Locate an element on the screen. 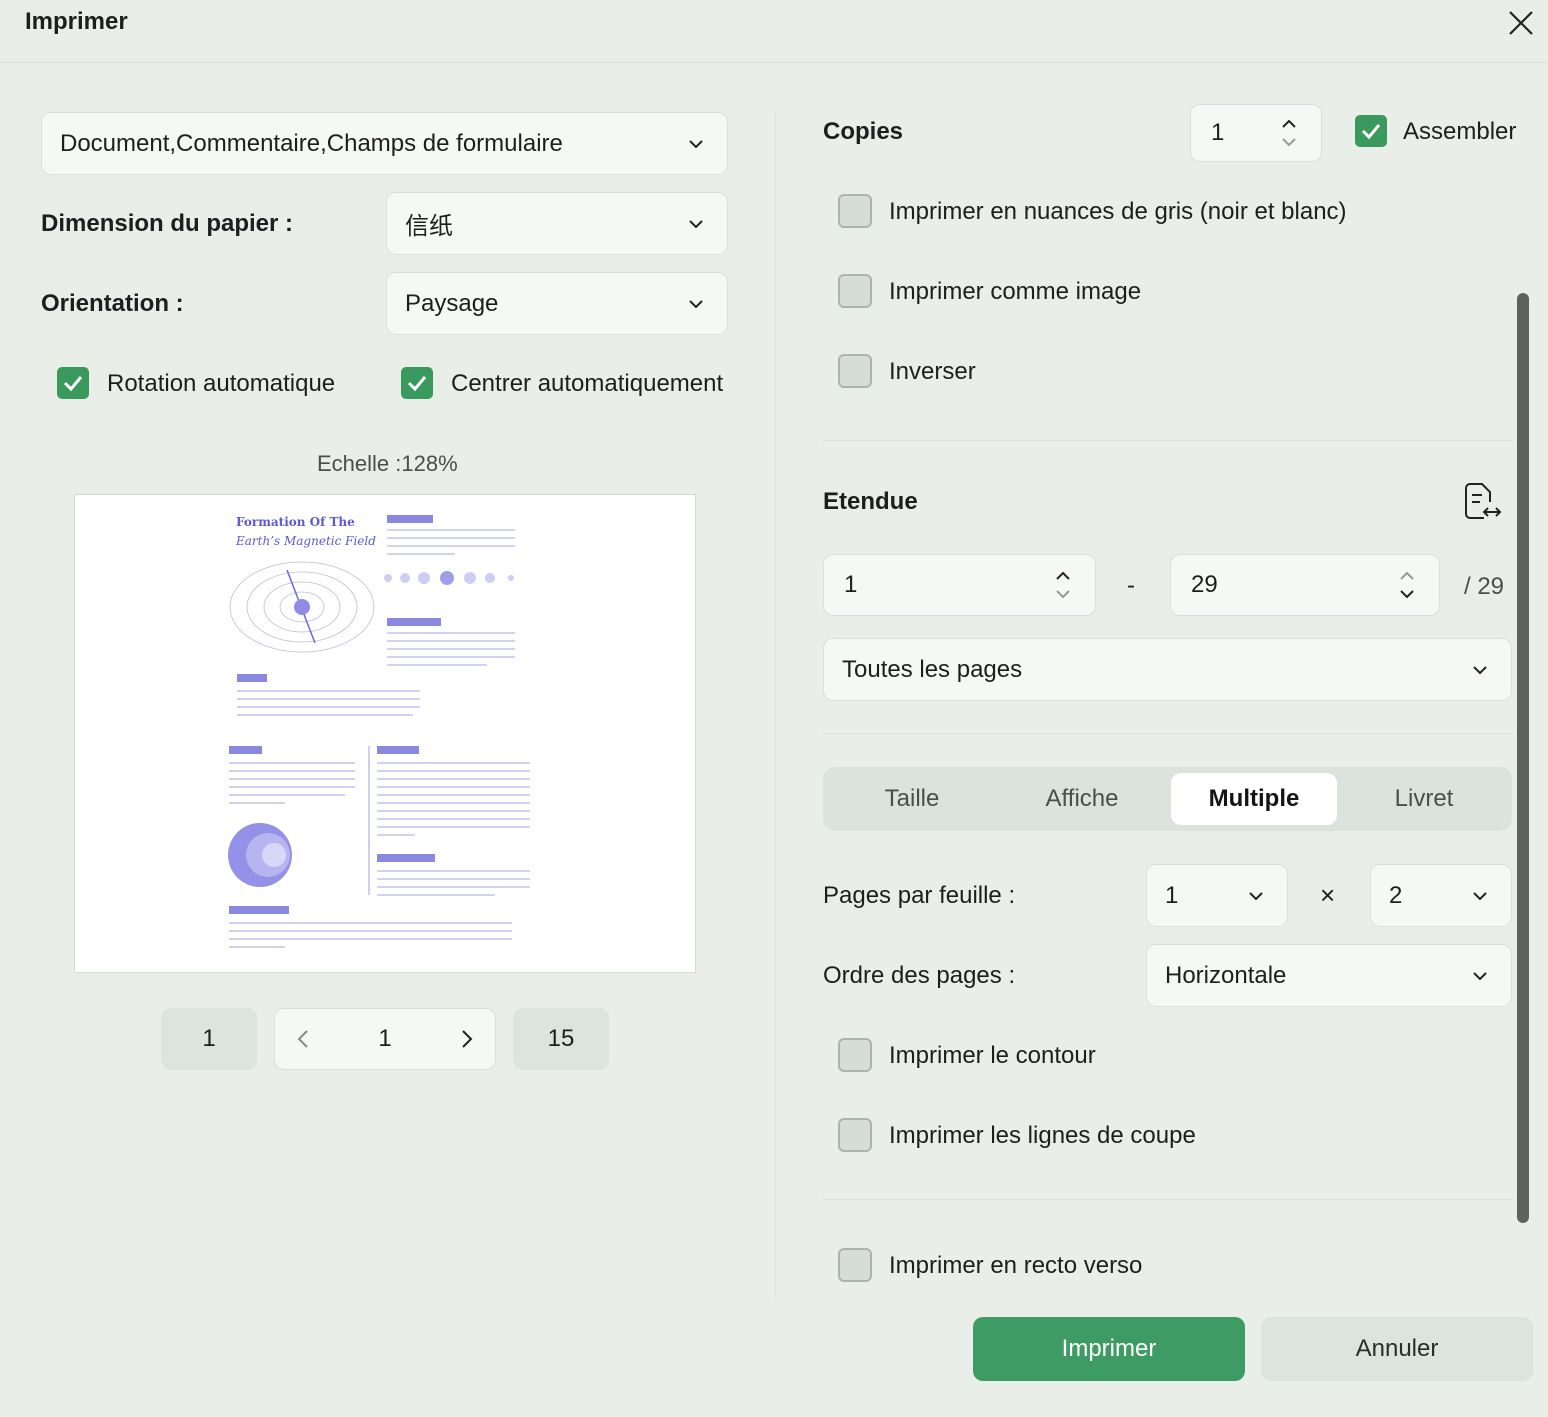  auto-rotate-label: Rotation automatique is located at coordinates (221, 383).